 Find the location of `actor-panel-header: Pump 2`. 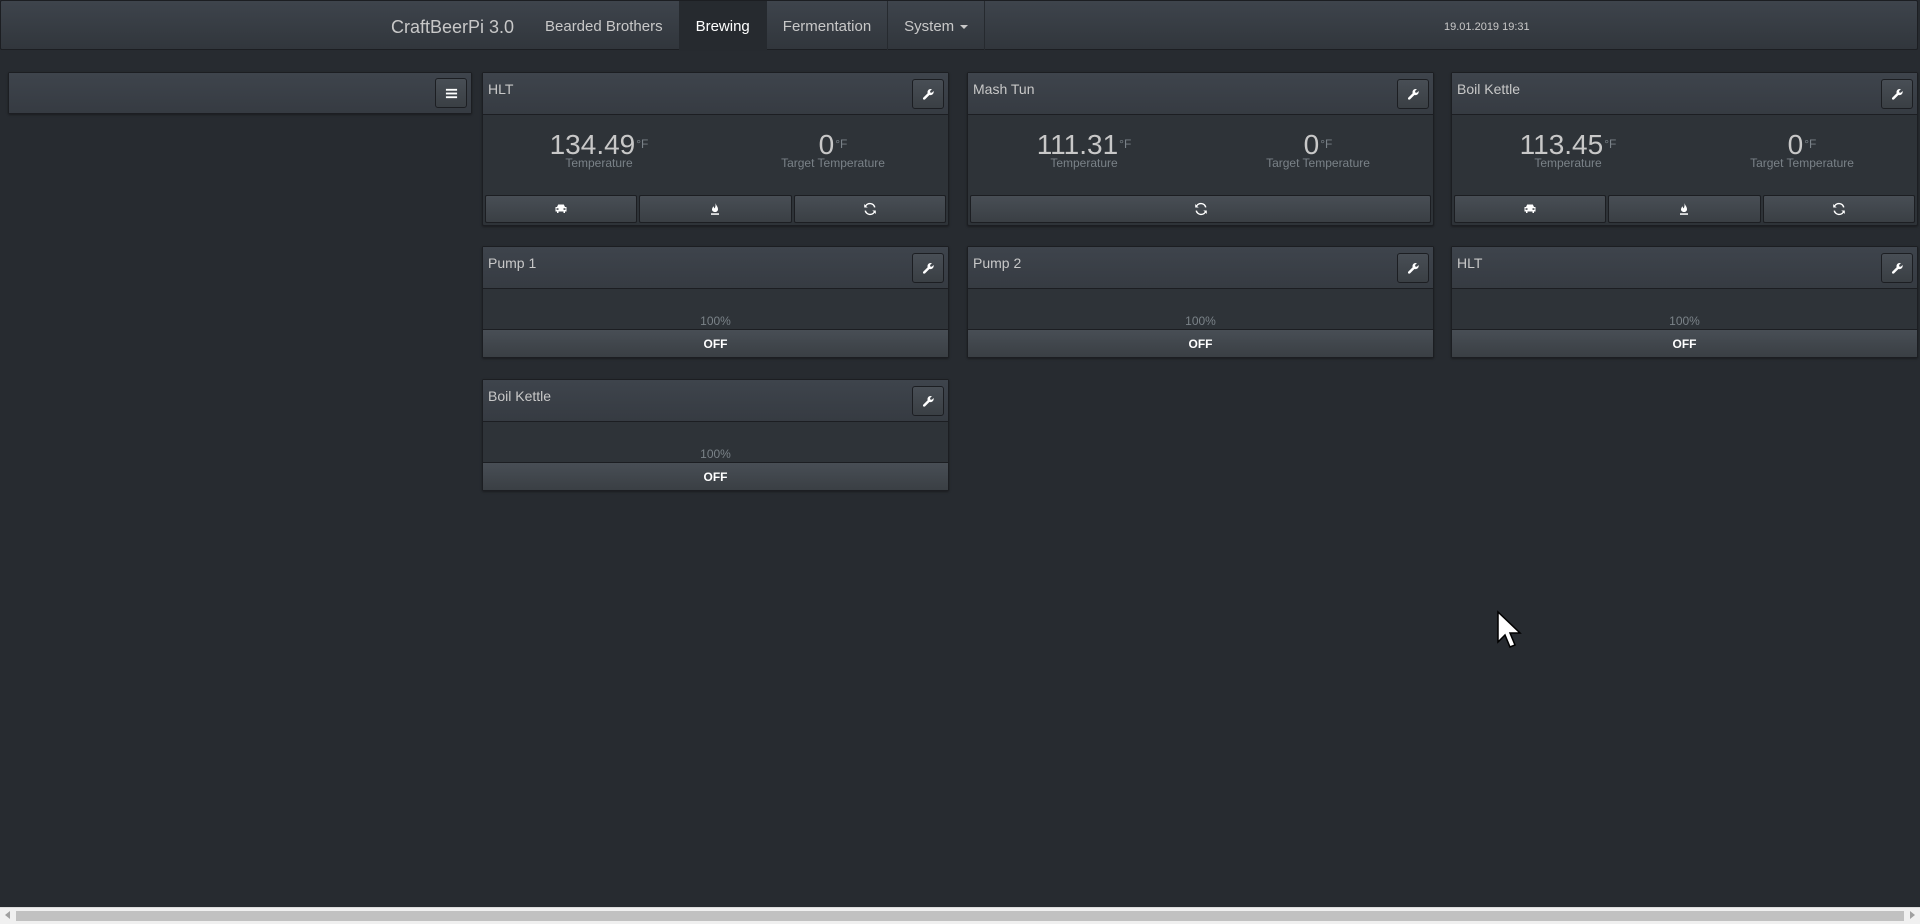

actor-panel-header: Pump 2 is located at coordinates (1200, 268).